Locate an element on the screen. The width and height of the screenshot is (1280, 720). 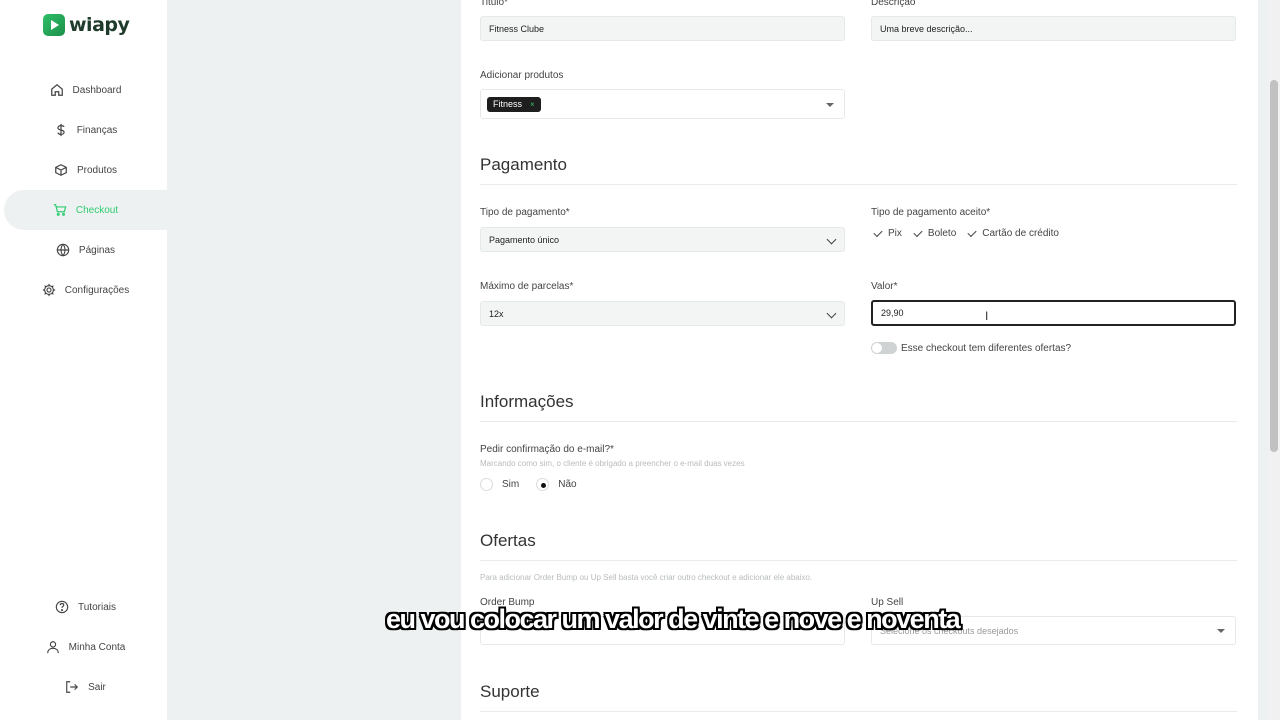
product-chip: Fitness × is located at coordinates (514, 104).